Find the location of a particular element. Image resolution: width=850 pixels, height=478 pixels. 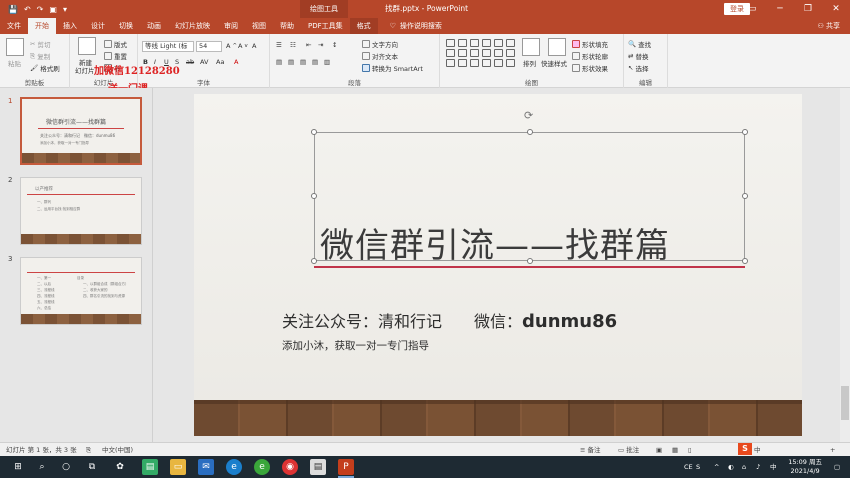

tab-transitions: 切换 is located at coordinates (126, 26).